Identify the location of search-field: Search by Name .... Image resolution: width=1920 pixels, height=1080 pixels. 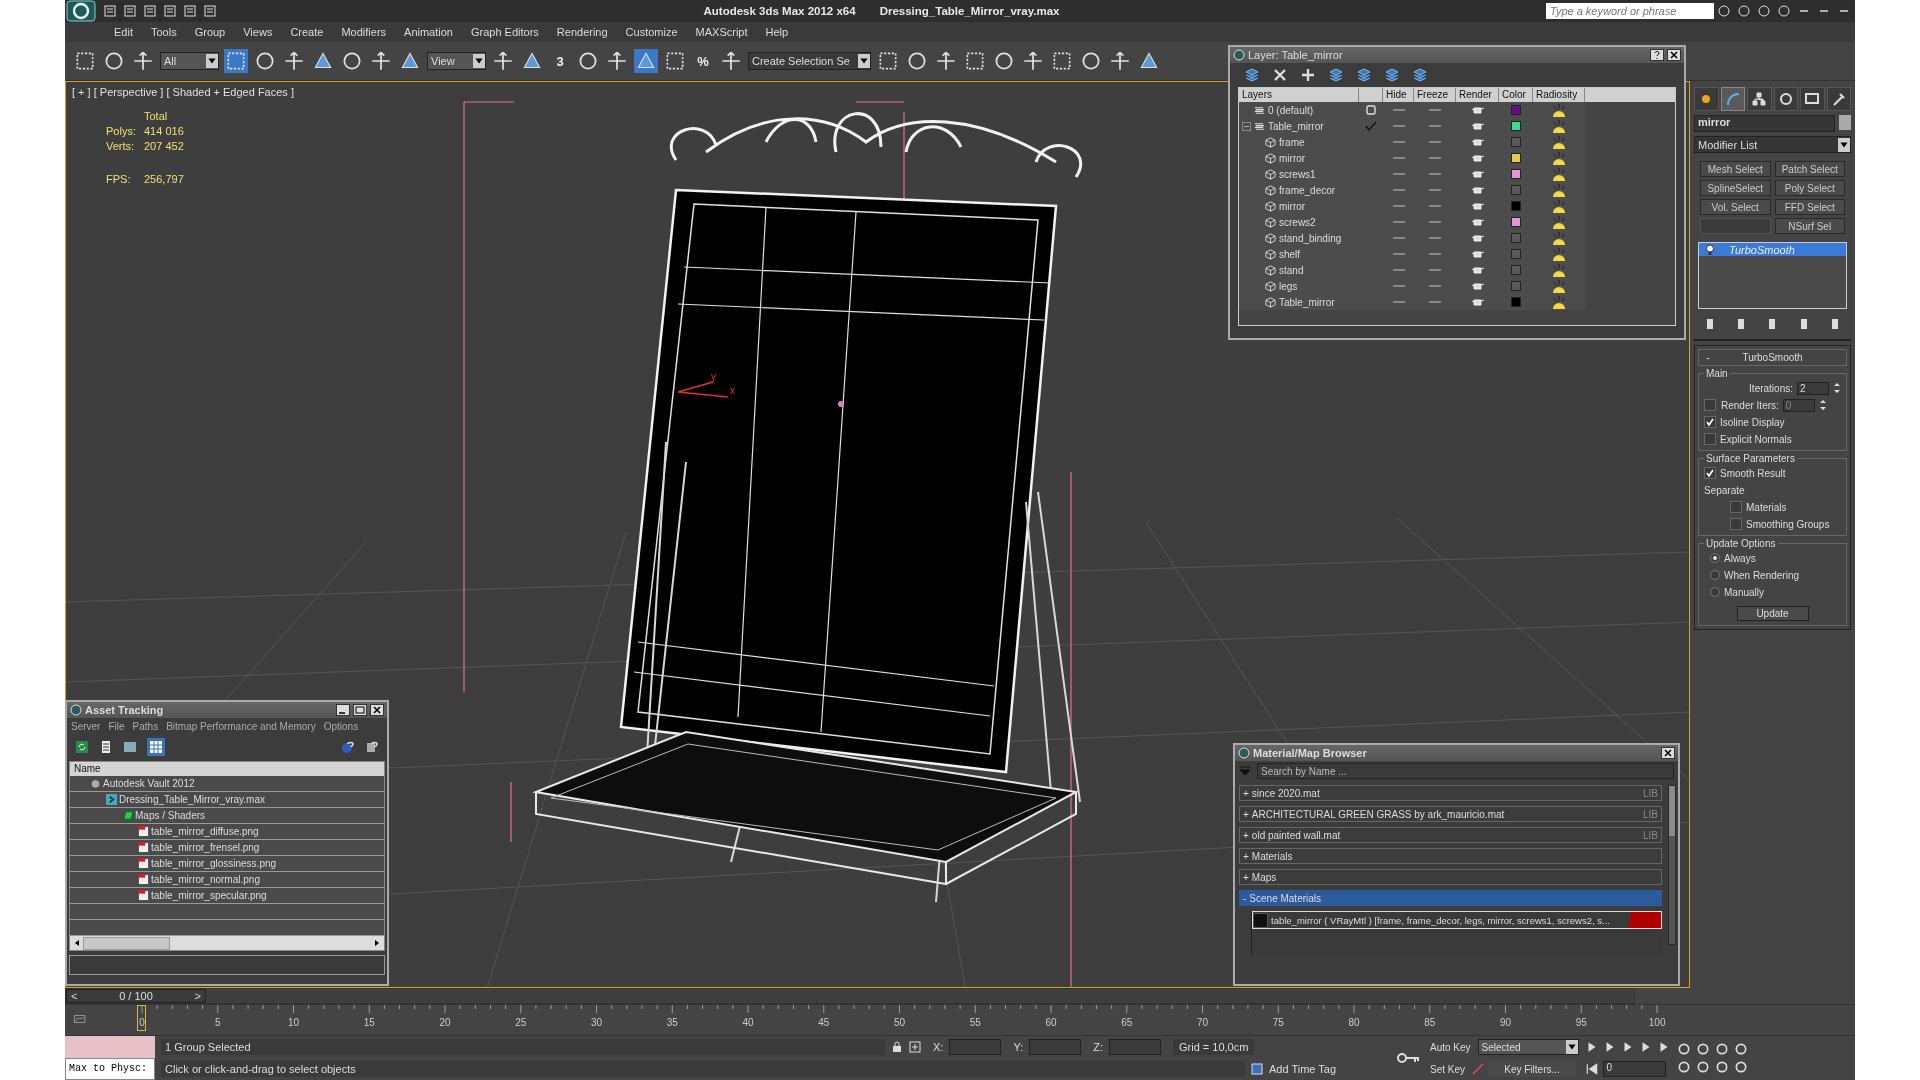
(1465, 771).